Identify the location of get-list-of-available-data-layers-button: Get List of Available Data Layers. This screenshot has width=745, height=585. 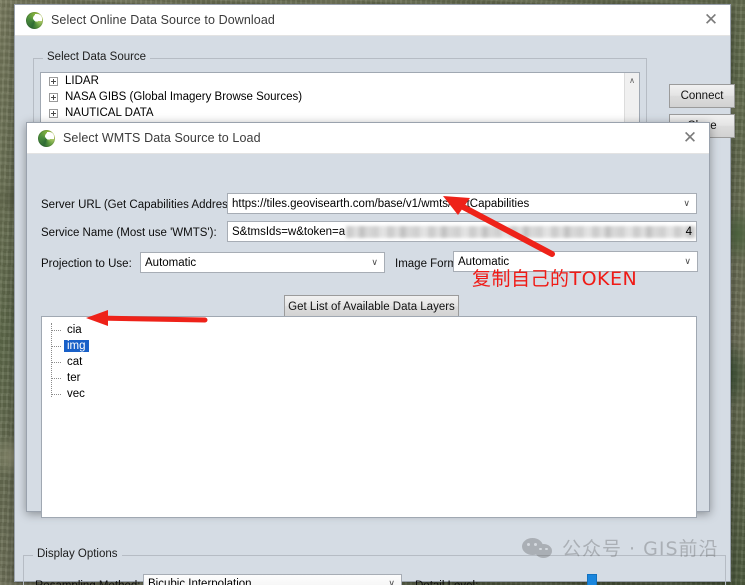
(371, 306).